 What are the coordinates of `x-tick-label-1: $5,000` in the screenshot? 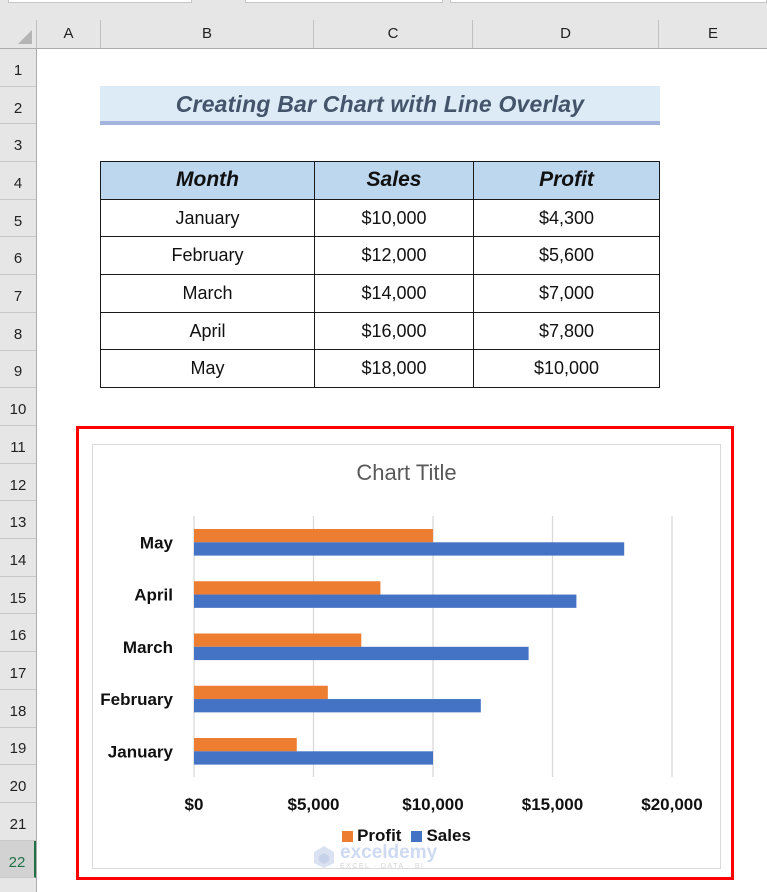 It's located at (314, 804).